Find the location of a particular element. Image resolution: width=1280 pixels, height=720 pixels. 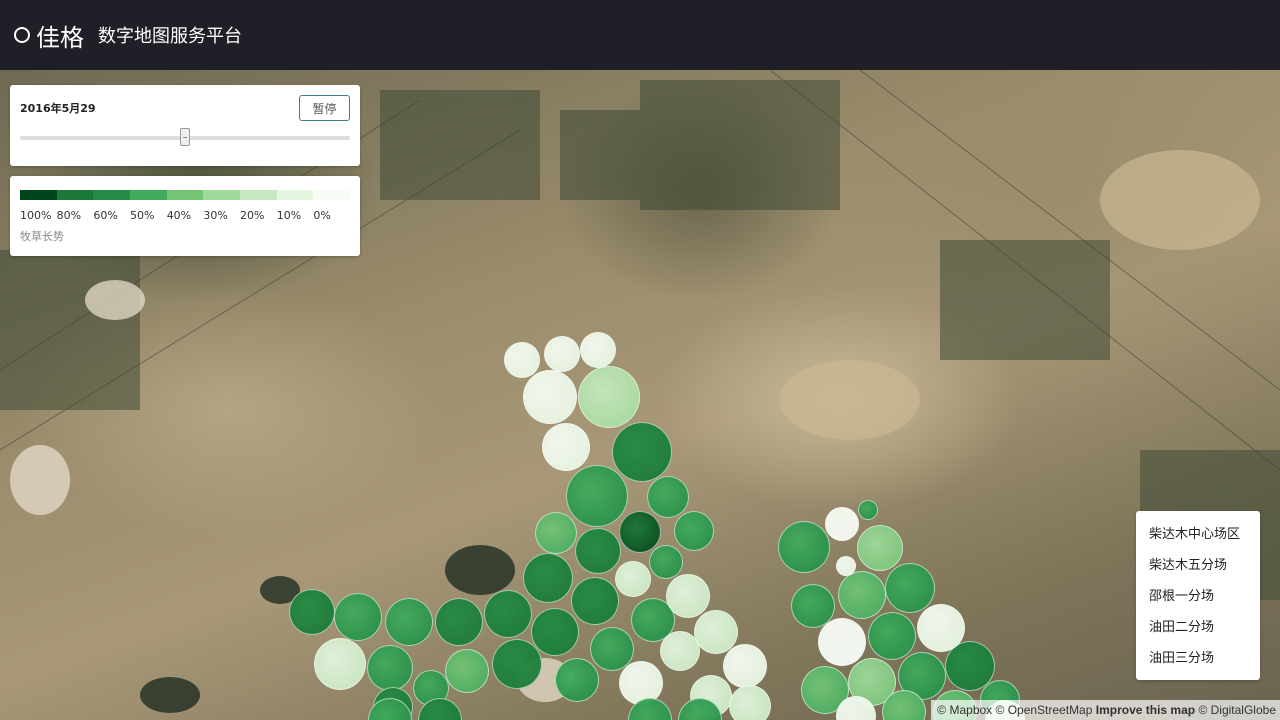

legend-tick-label: 80% is located at coordinates (69, 215).